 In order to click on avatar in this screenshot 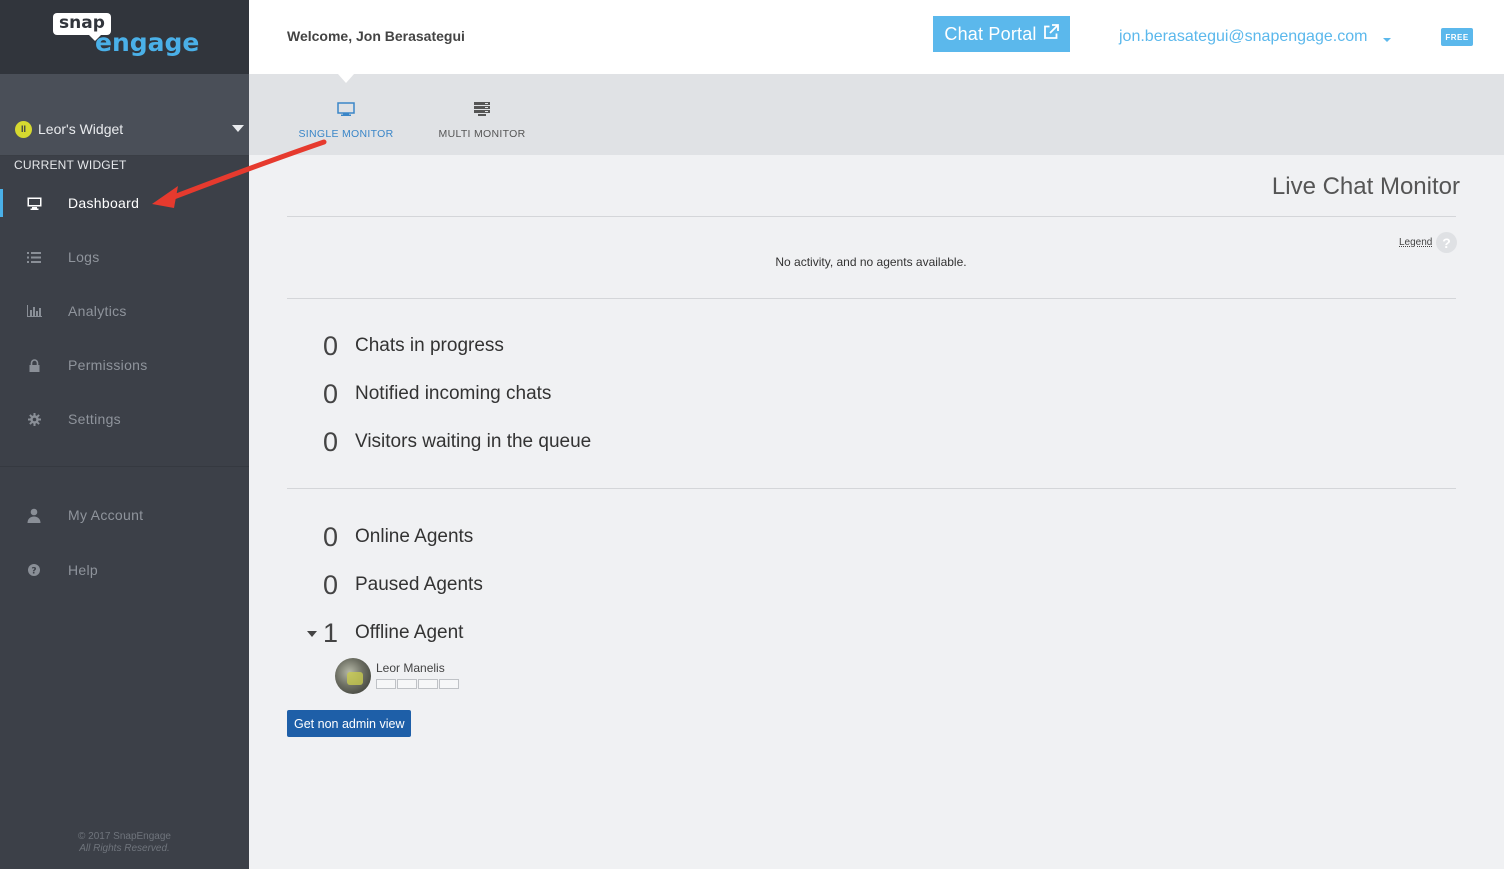, I will do `click(353, 676)`.